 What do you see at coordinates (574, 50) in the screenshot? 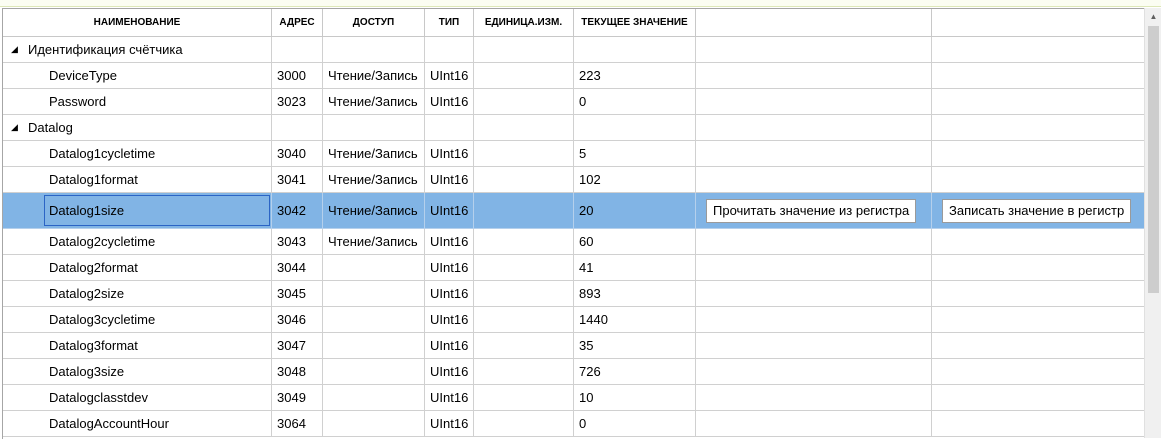
I see `group-row: ◢ Идентификация счётчика` at bounding box center [574, 50].